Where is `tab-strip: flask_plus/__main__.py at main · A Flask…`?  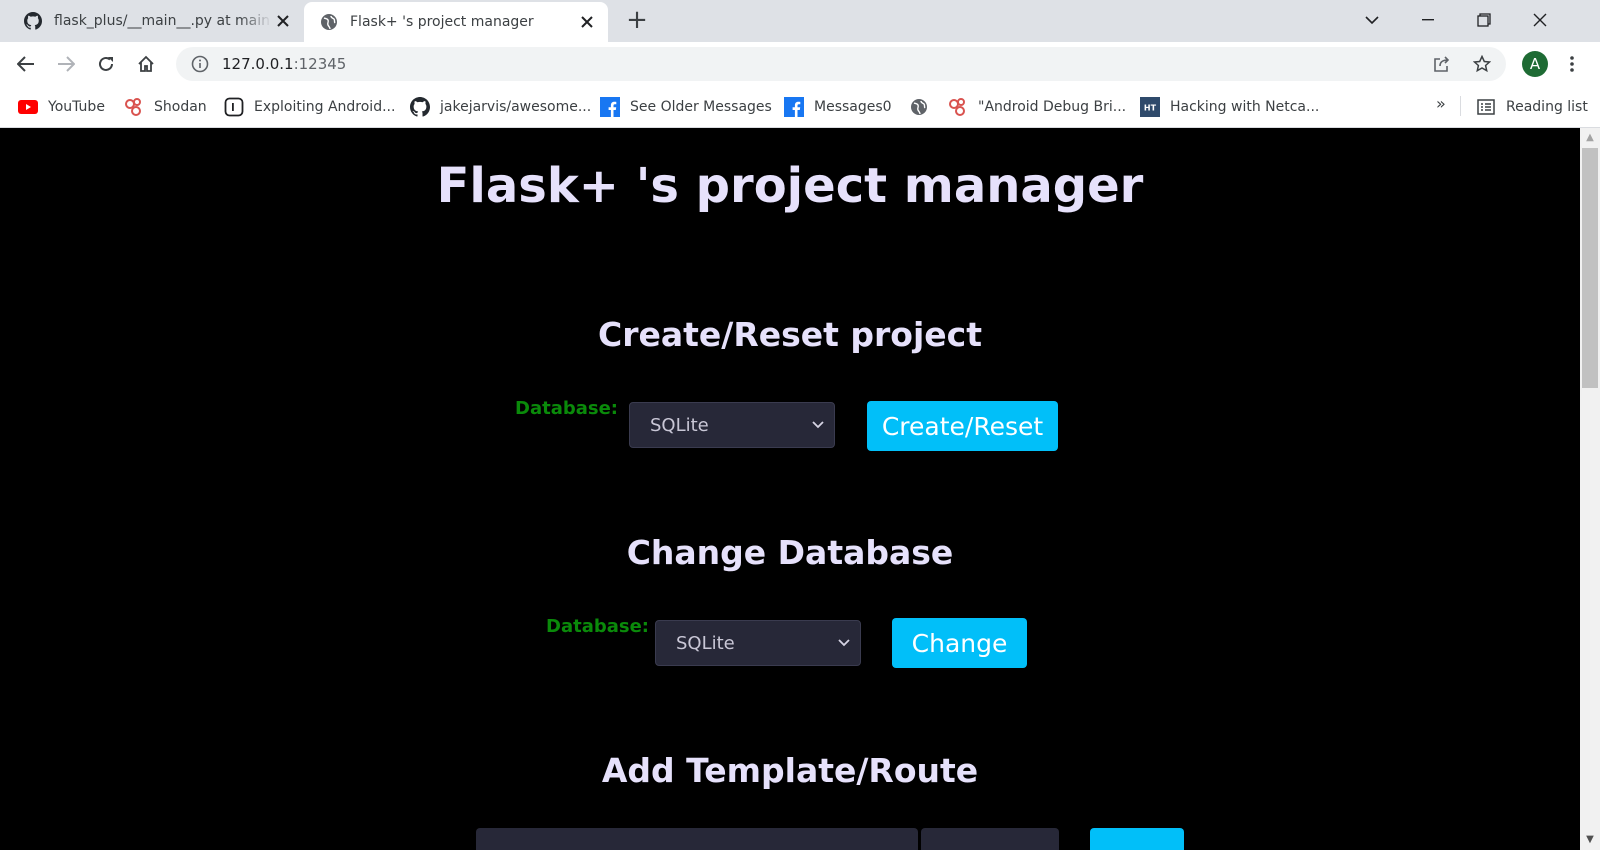 tab-strip: flask_plus/__main__.py at main · A Flask… is located at coordinates (800, 21).